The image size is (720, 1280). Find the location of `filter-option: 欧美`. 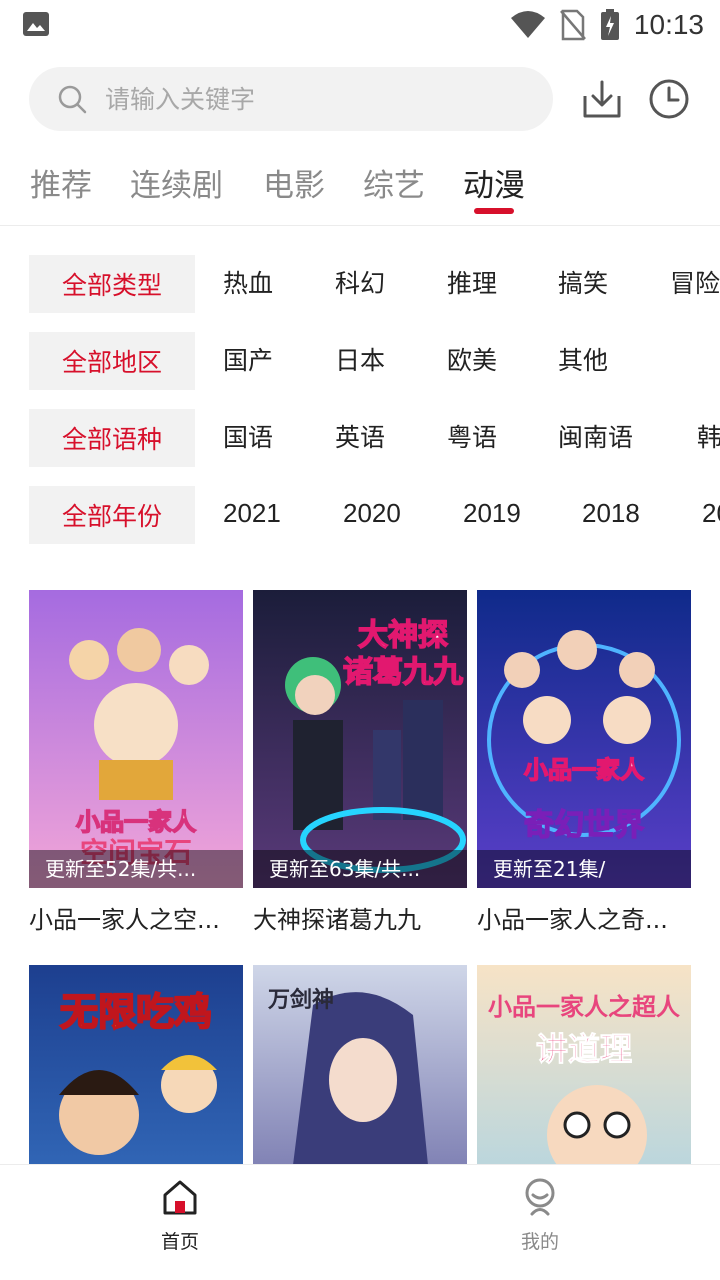

filter-option: 欧美 is located at coordinates (472, 361).